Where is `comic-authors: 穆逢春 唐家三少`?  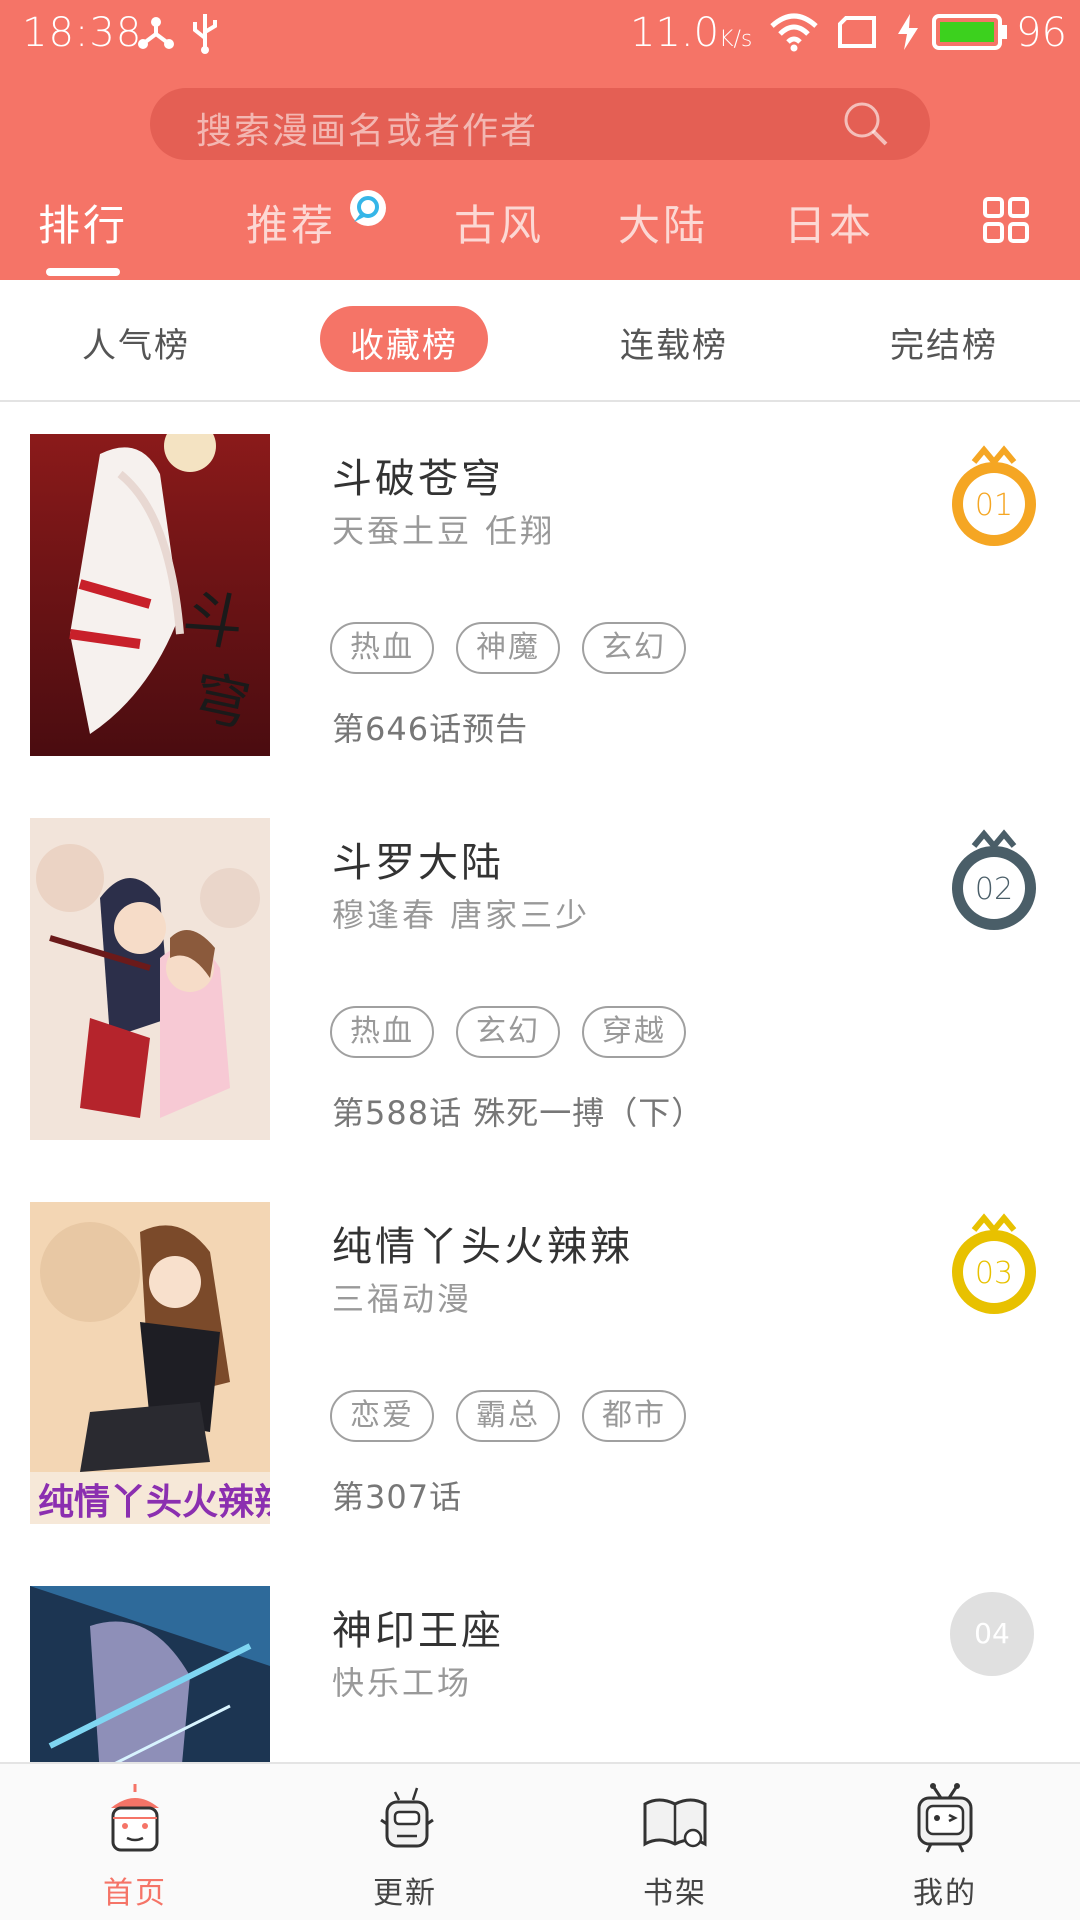
comic-authors: 穆逢春 唐家三少 is located at coordinates (461, 915).